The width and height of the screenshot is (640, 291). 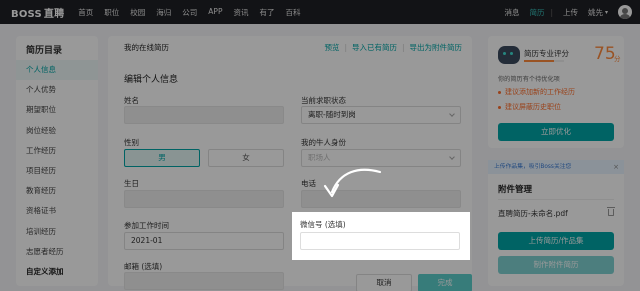 I want to click on wechat-label: 微信号 (选填), so click(x=323, y=224).